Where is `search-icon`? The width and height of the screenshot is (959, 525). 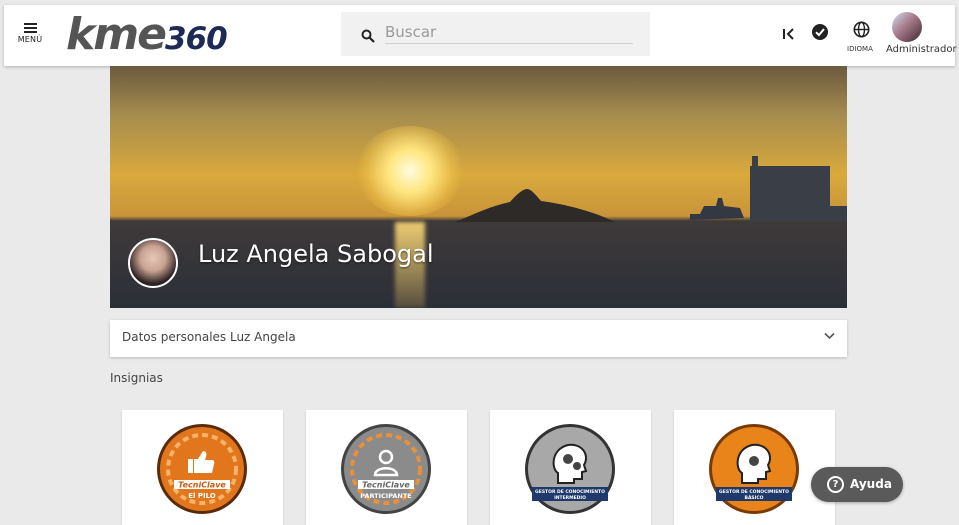
search-icon is located at coordinates (368, 36).